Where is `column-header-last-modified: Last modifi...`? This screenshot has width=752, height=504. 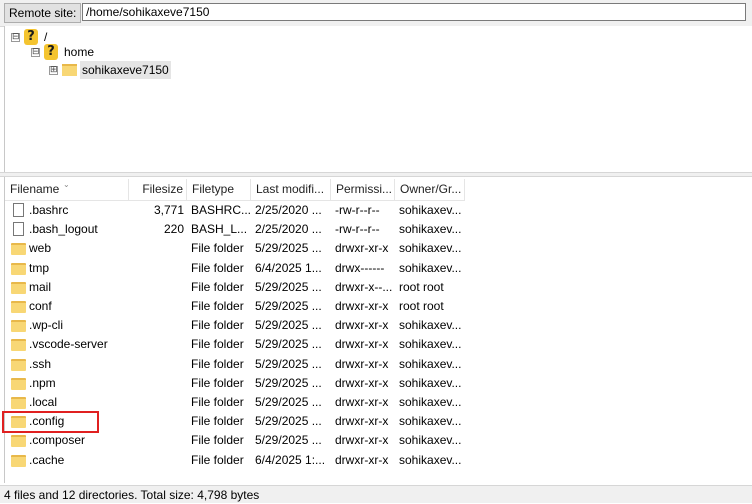 column-header-last-modified: Last modifi... is located at coordinates (291, 189).